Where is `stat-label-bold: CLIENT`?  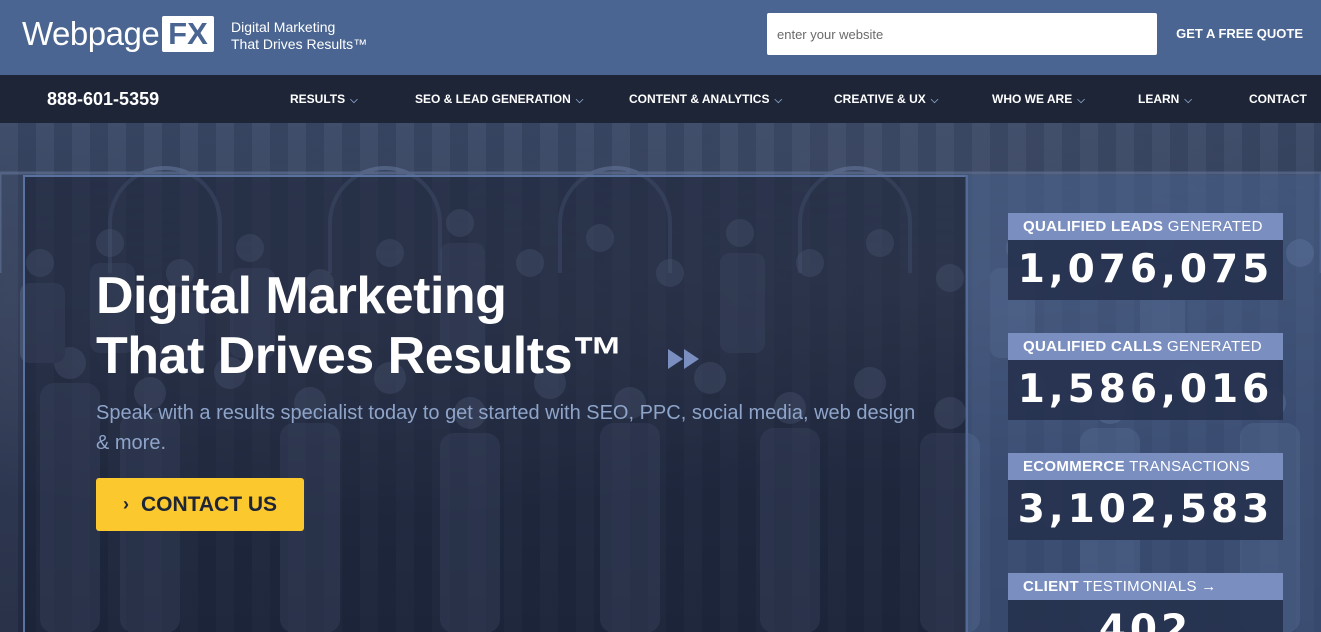
stat-label-bold: CLIENT is located at coordinates (1051, 586).